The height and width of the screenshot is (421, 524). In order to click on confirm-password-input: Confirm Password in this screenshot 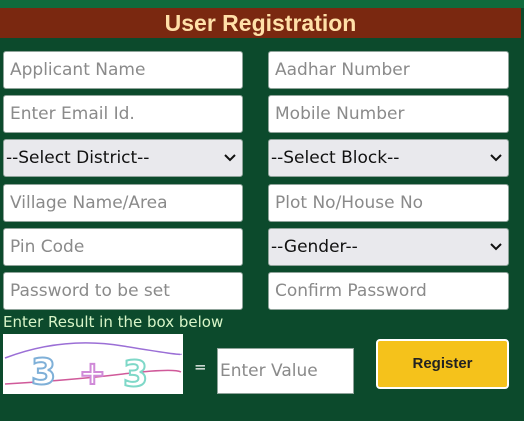, I will do `click(388, 291)`.